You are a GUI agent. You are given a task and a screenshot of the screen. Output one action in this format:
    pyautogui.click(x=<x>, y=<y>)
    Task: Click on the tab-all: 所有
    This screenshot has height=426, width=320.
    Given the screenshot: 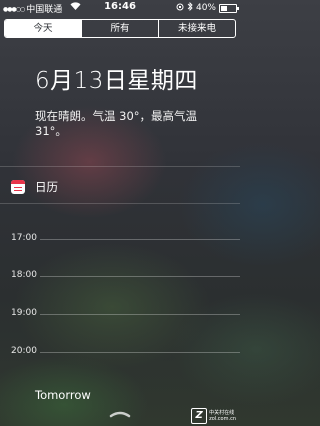 What is the action you would take?
    pyautogui.click(x=119, y=28)
    